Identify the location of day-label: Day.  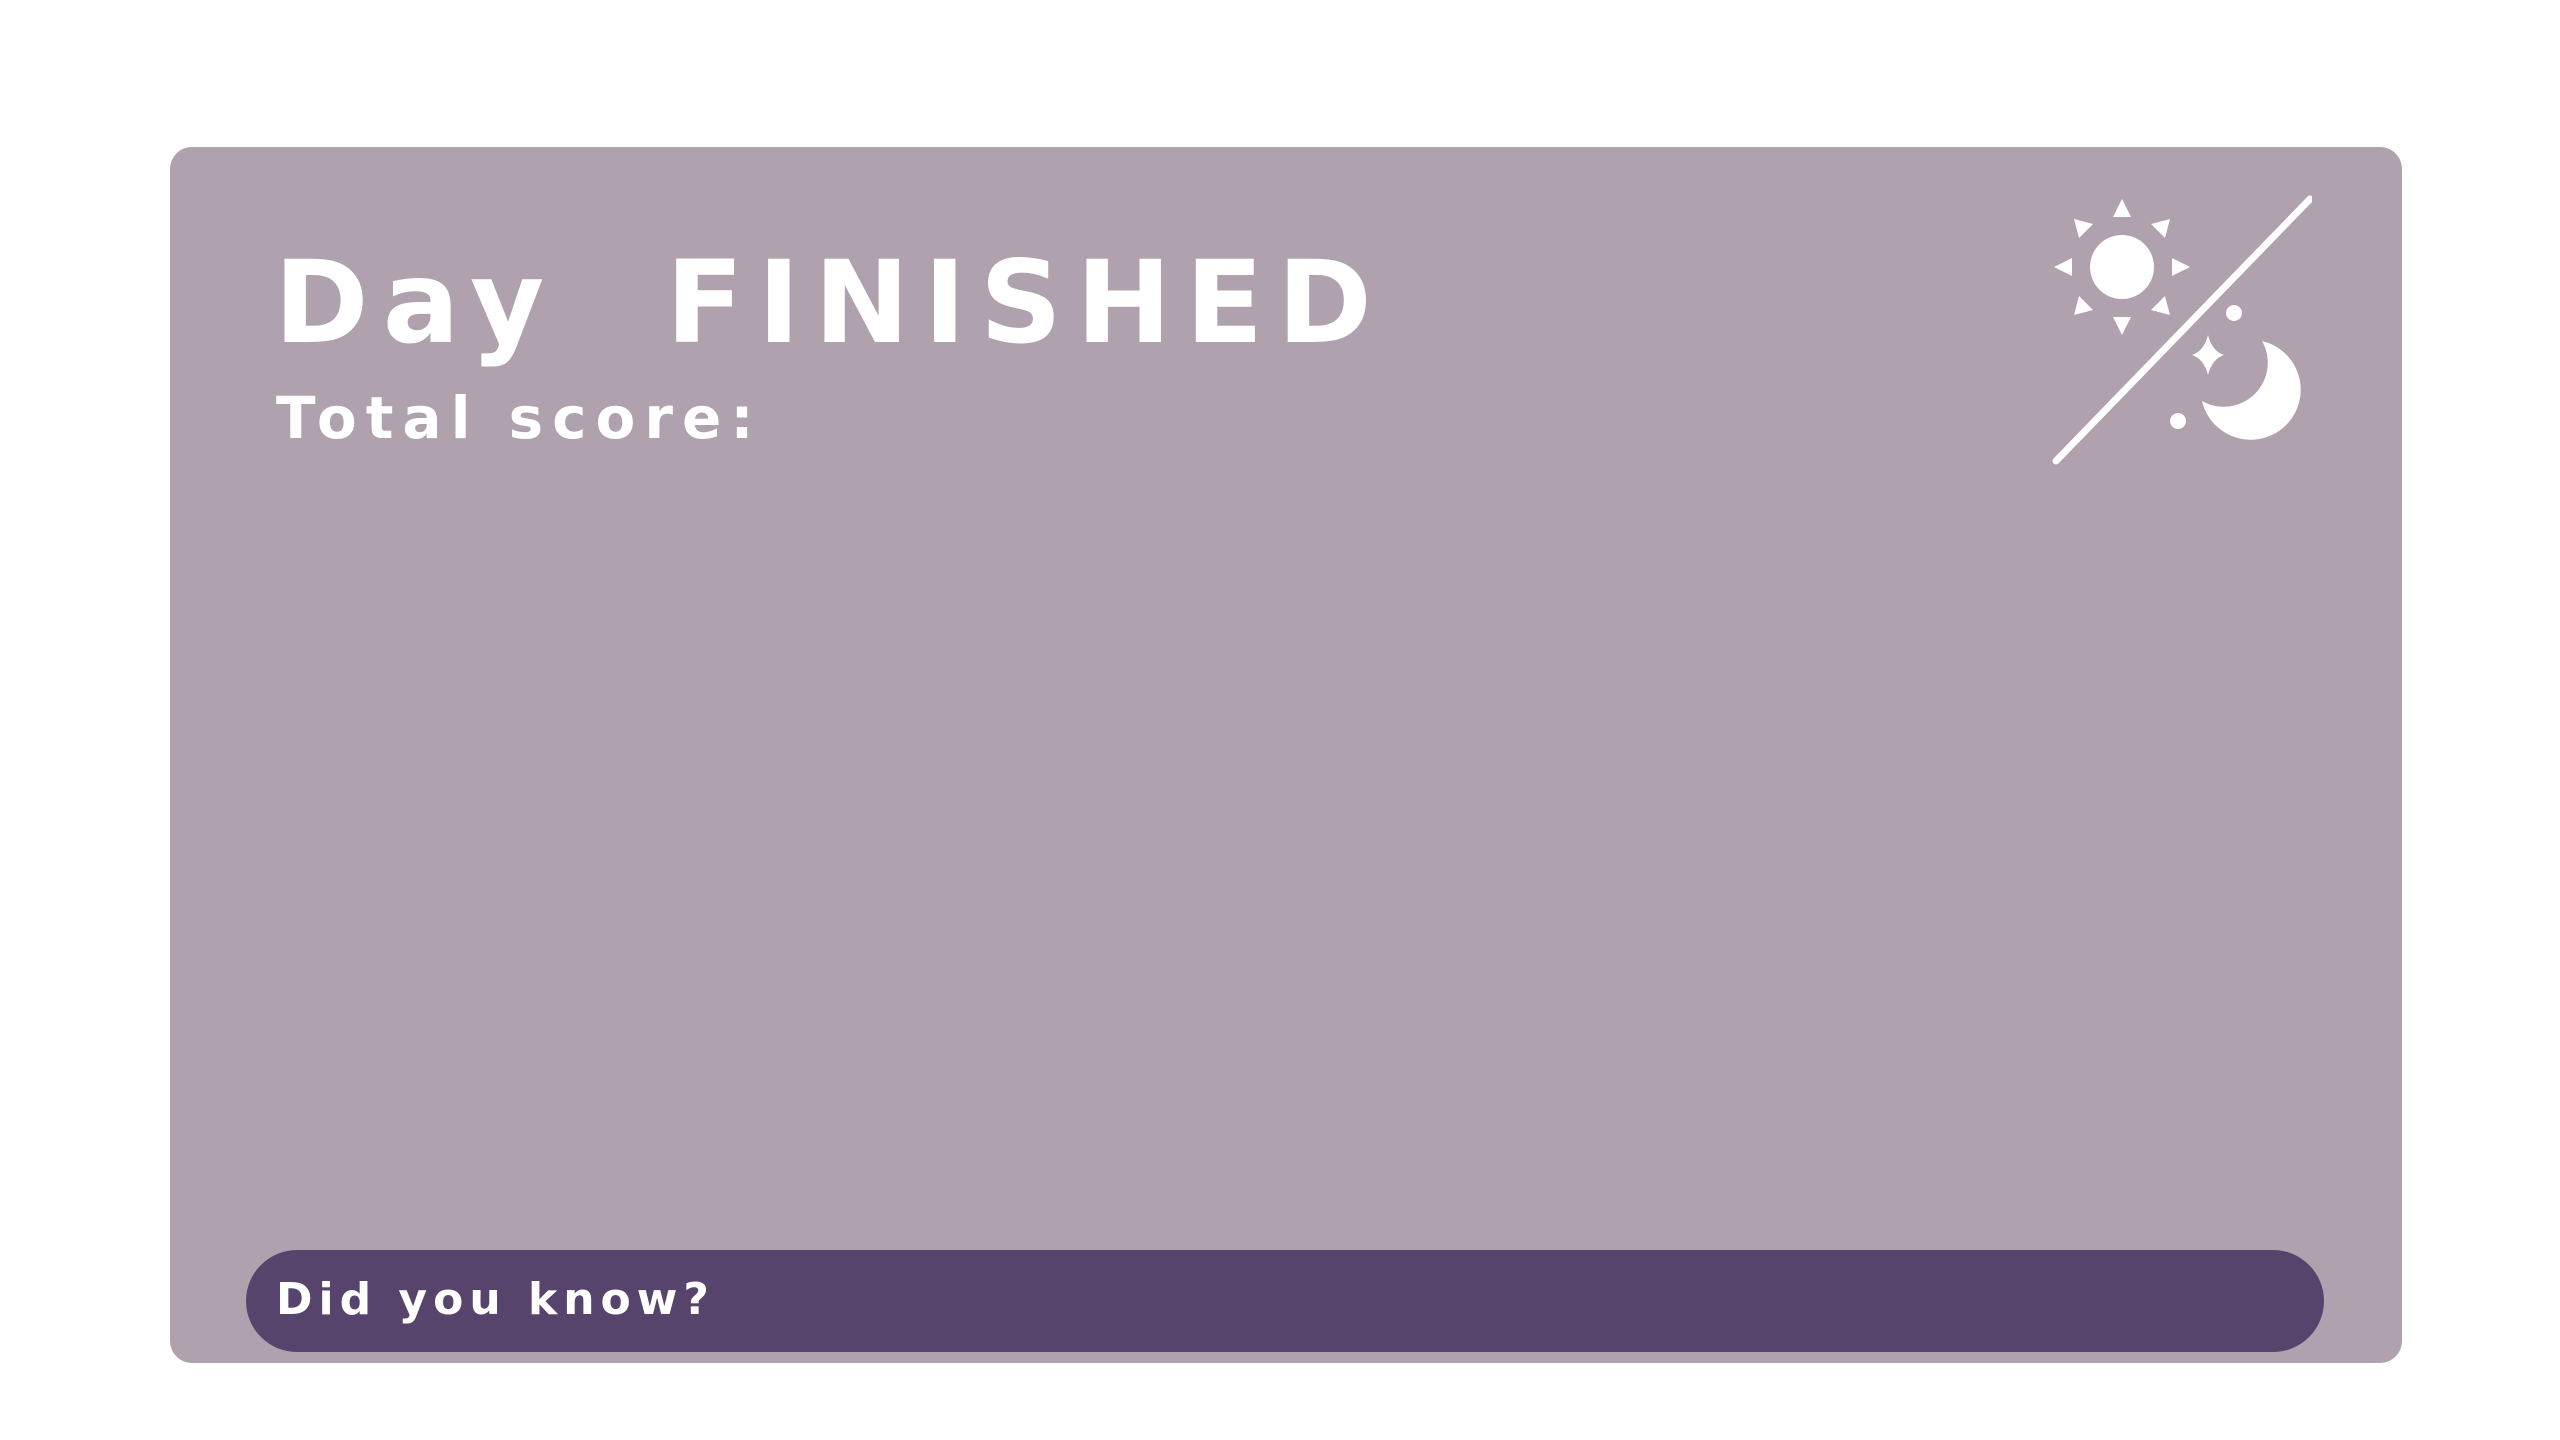
(416, 302).